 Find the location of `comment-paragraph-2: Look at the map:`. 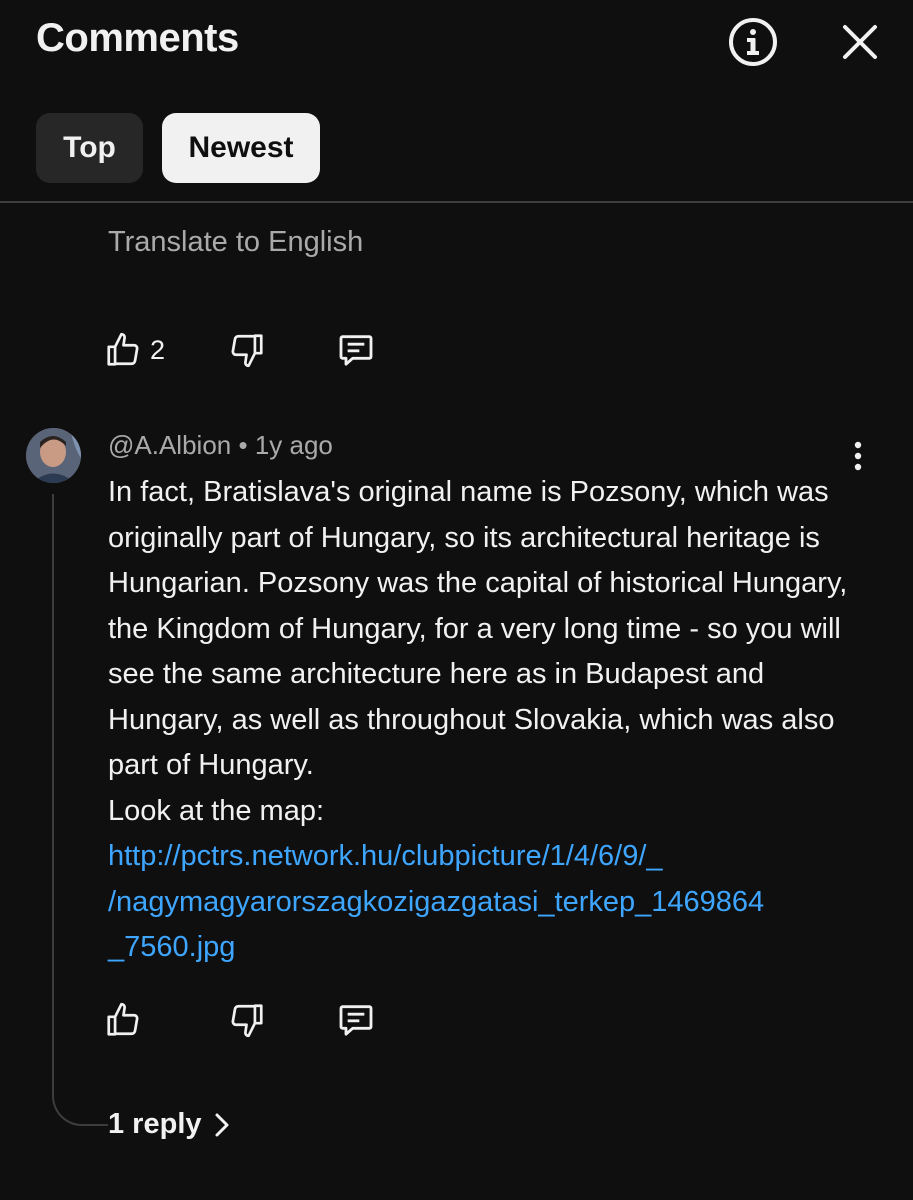

comment-paragraph-2: Look at the map: is located at coordinates (216, 810).